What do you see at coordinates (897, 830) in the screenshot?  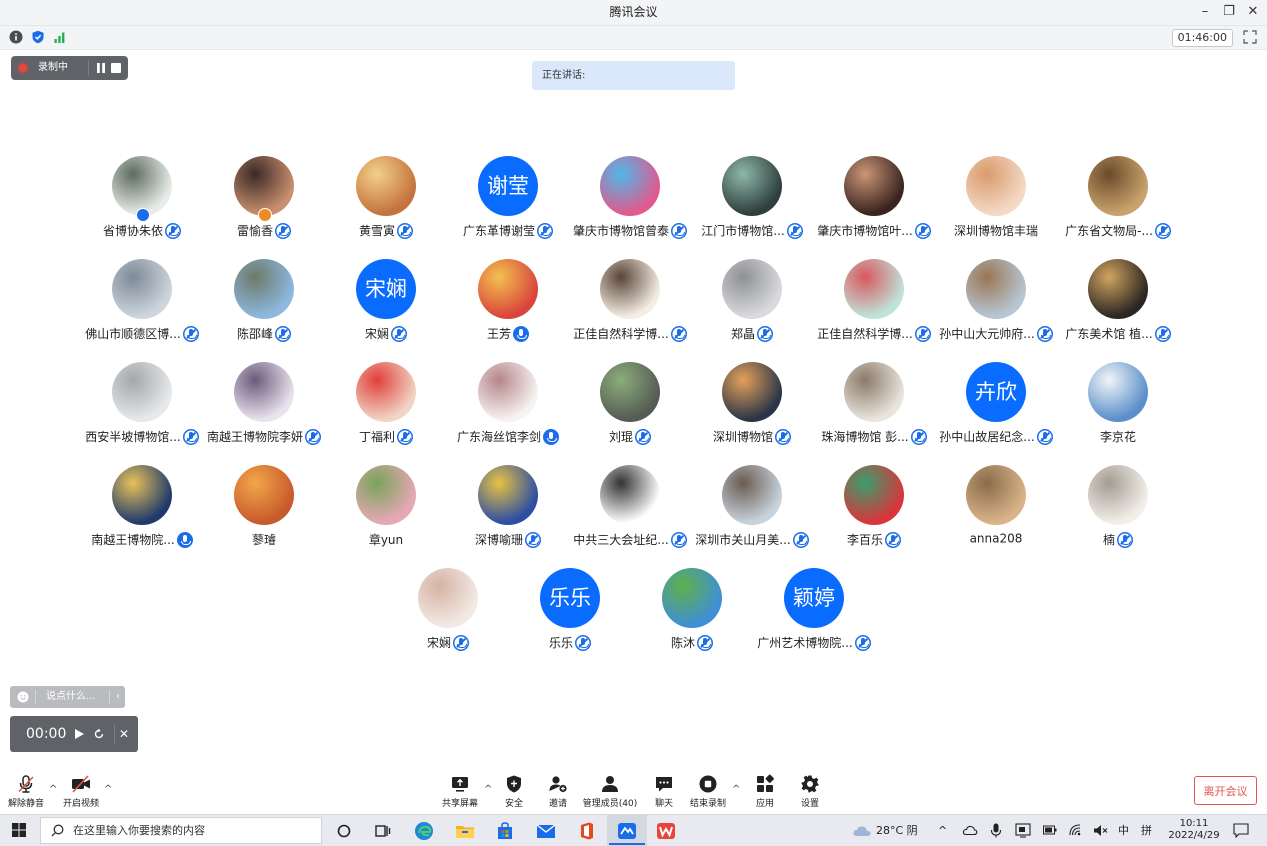 I see `weather-text: 28°C 阴` at bounding box center [897, 830].